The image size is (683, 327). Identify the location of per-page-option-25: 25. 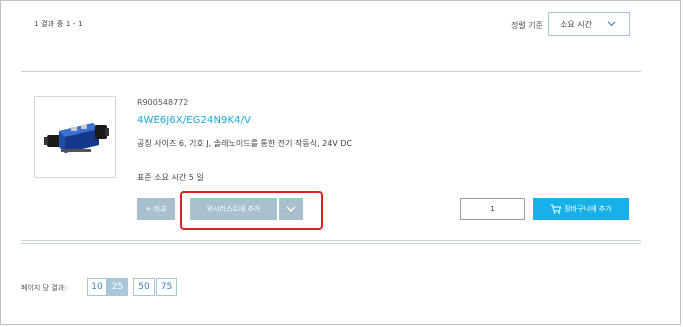
(117, 287).